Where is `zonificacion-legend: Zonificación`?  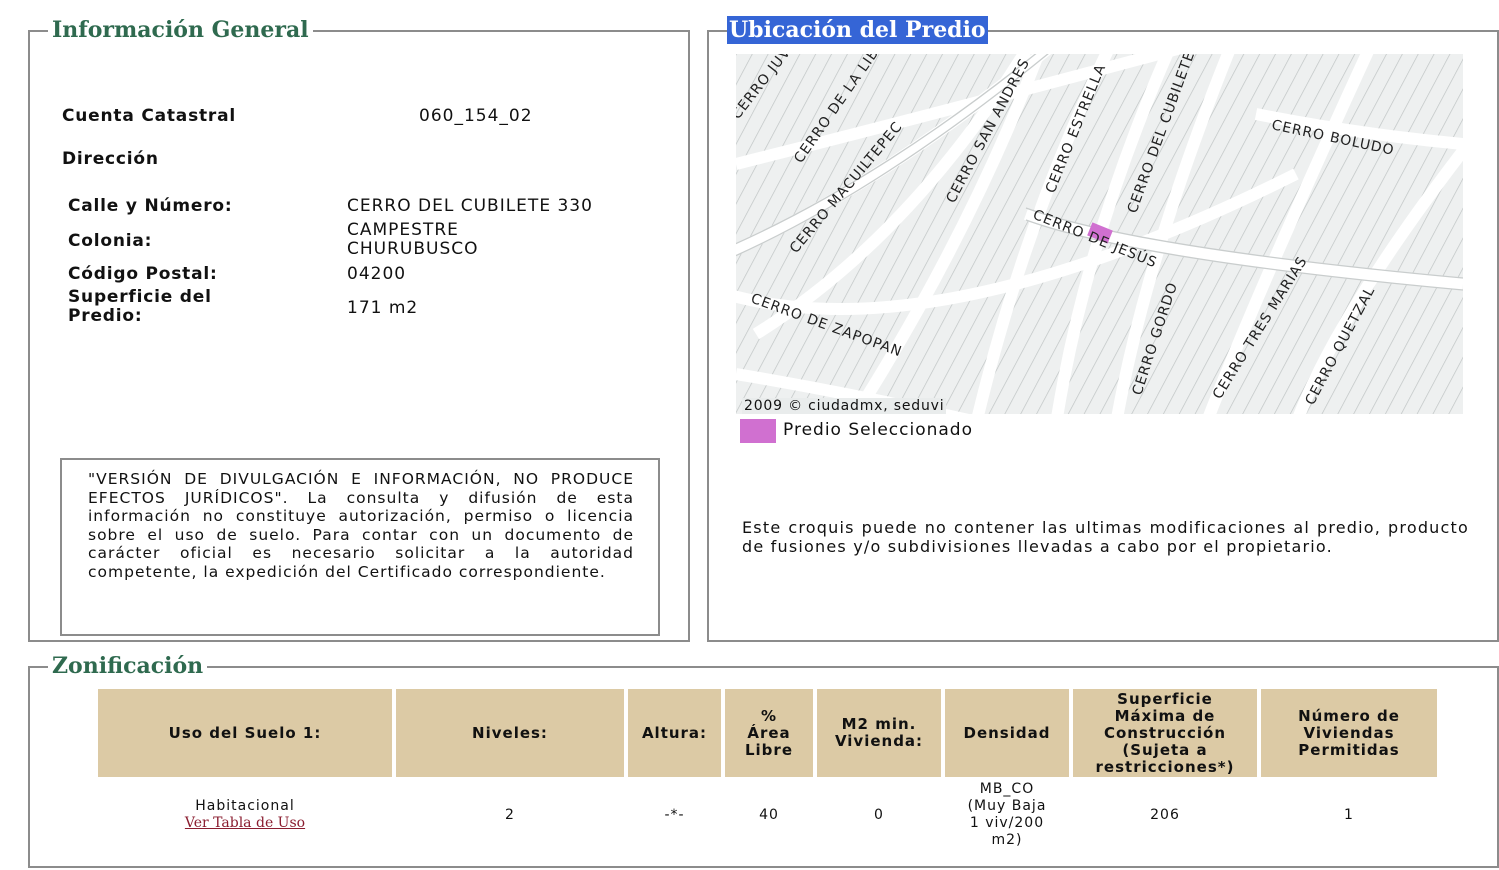 zonificacion-legend: Zonificación is located at coordinates (128, 666).